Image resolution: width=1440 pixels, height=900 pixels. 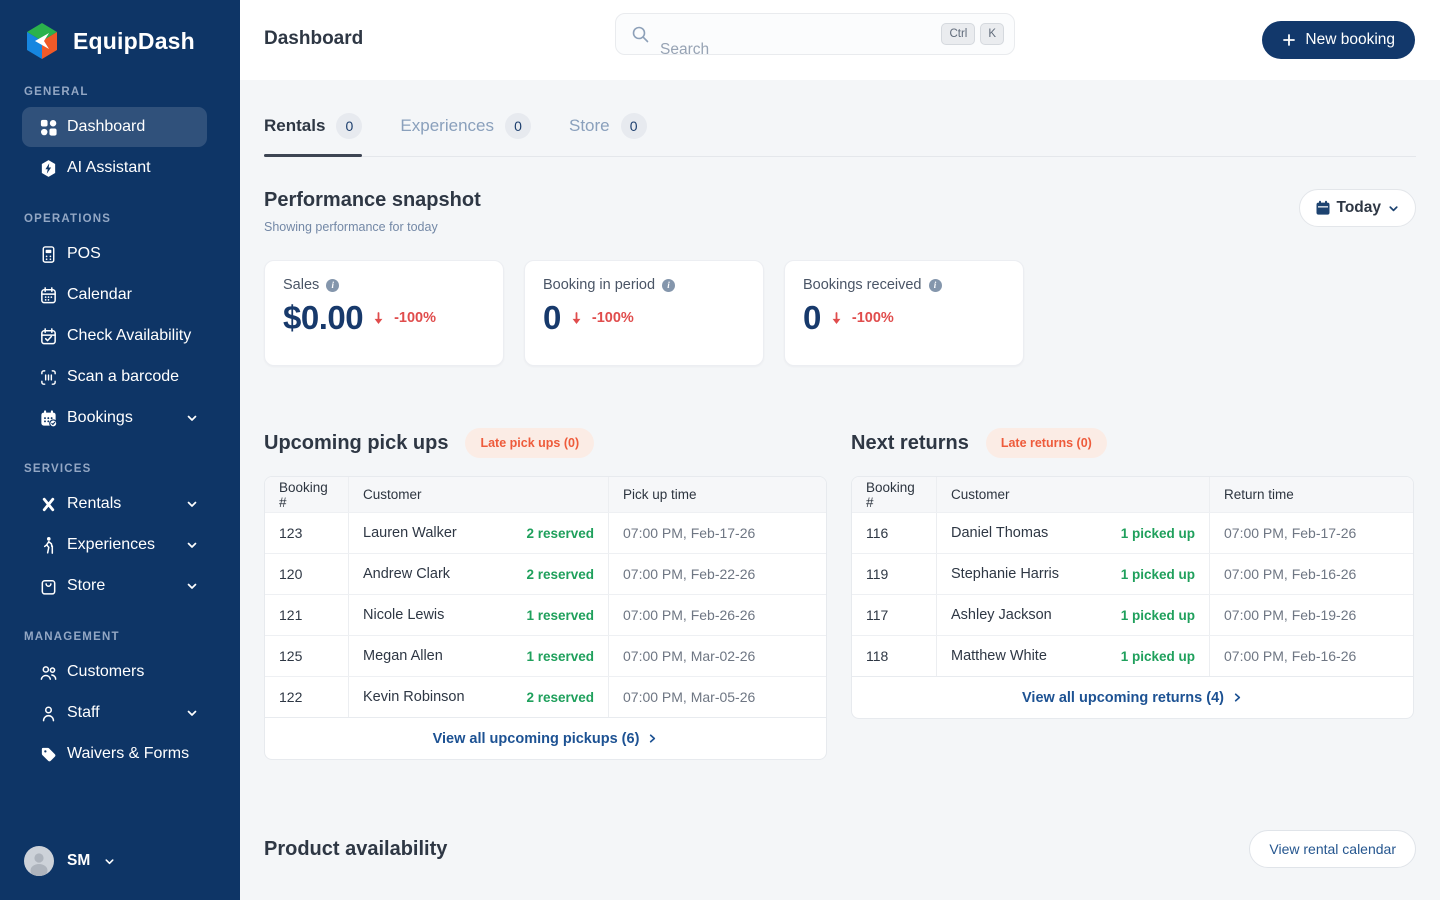 What do you see at coordinates (1000, 533) in the screenshot?
I see `customer-name: Daniel Thomas` at bounding box center [1000, 533].